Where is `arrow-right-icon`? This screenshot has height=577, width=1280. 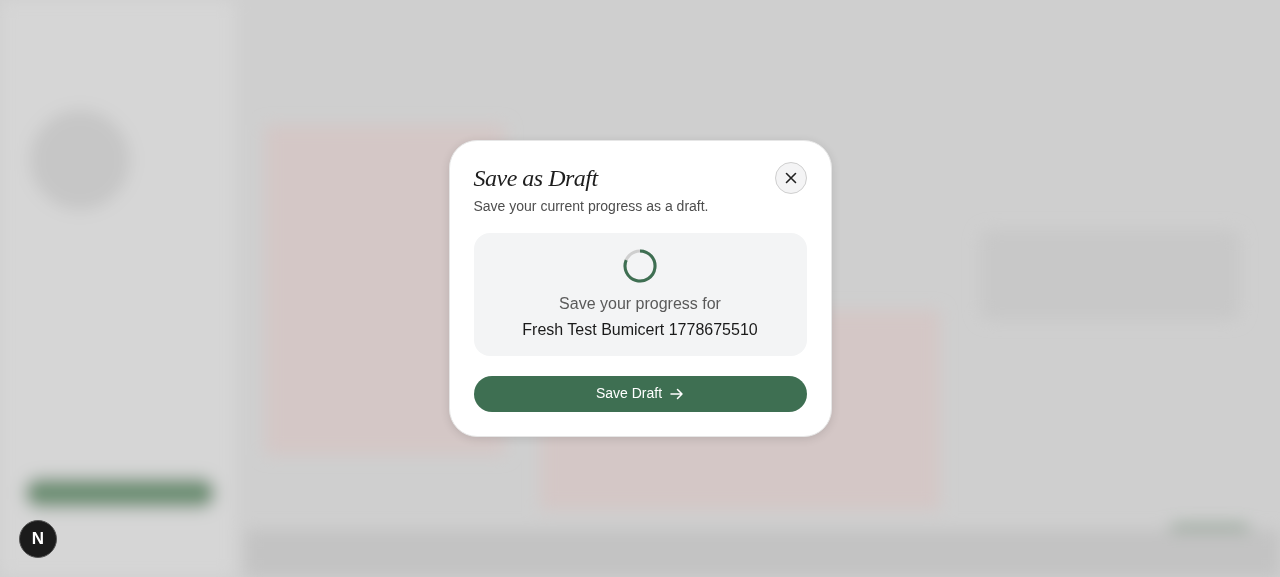 arrow-right-icon is located at coordinates (677, 393).